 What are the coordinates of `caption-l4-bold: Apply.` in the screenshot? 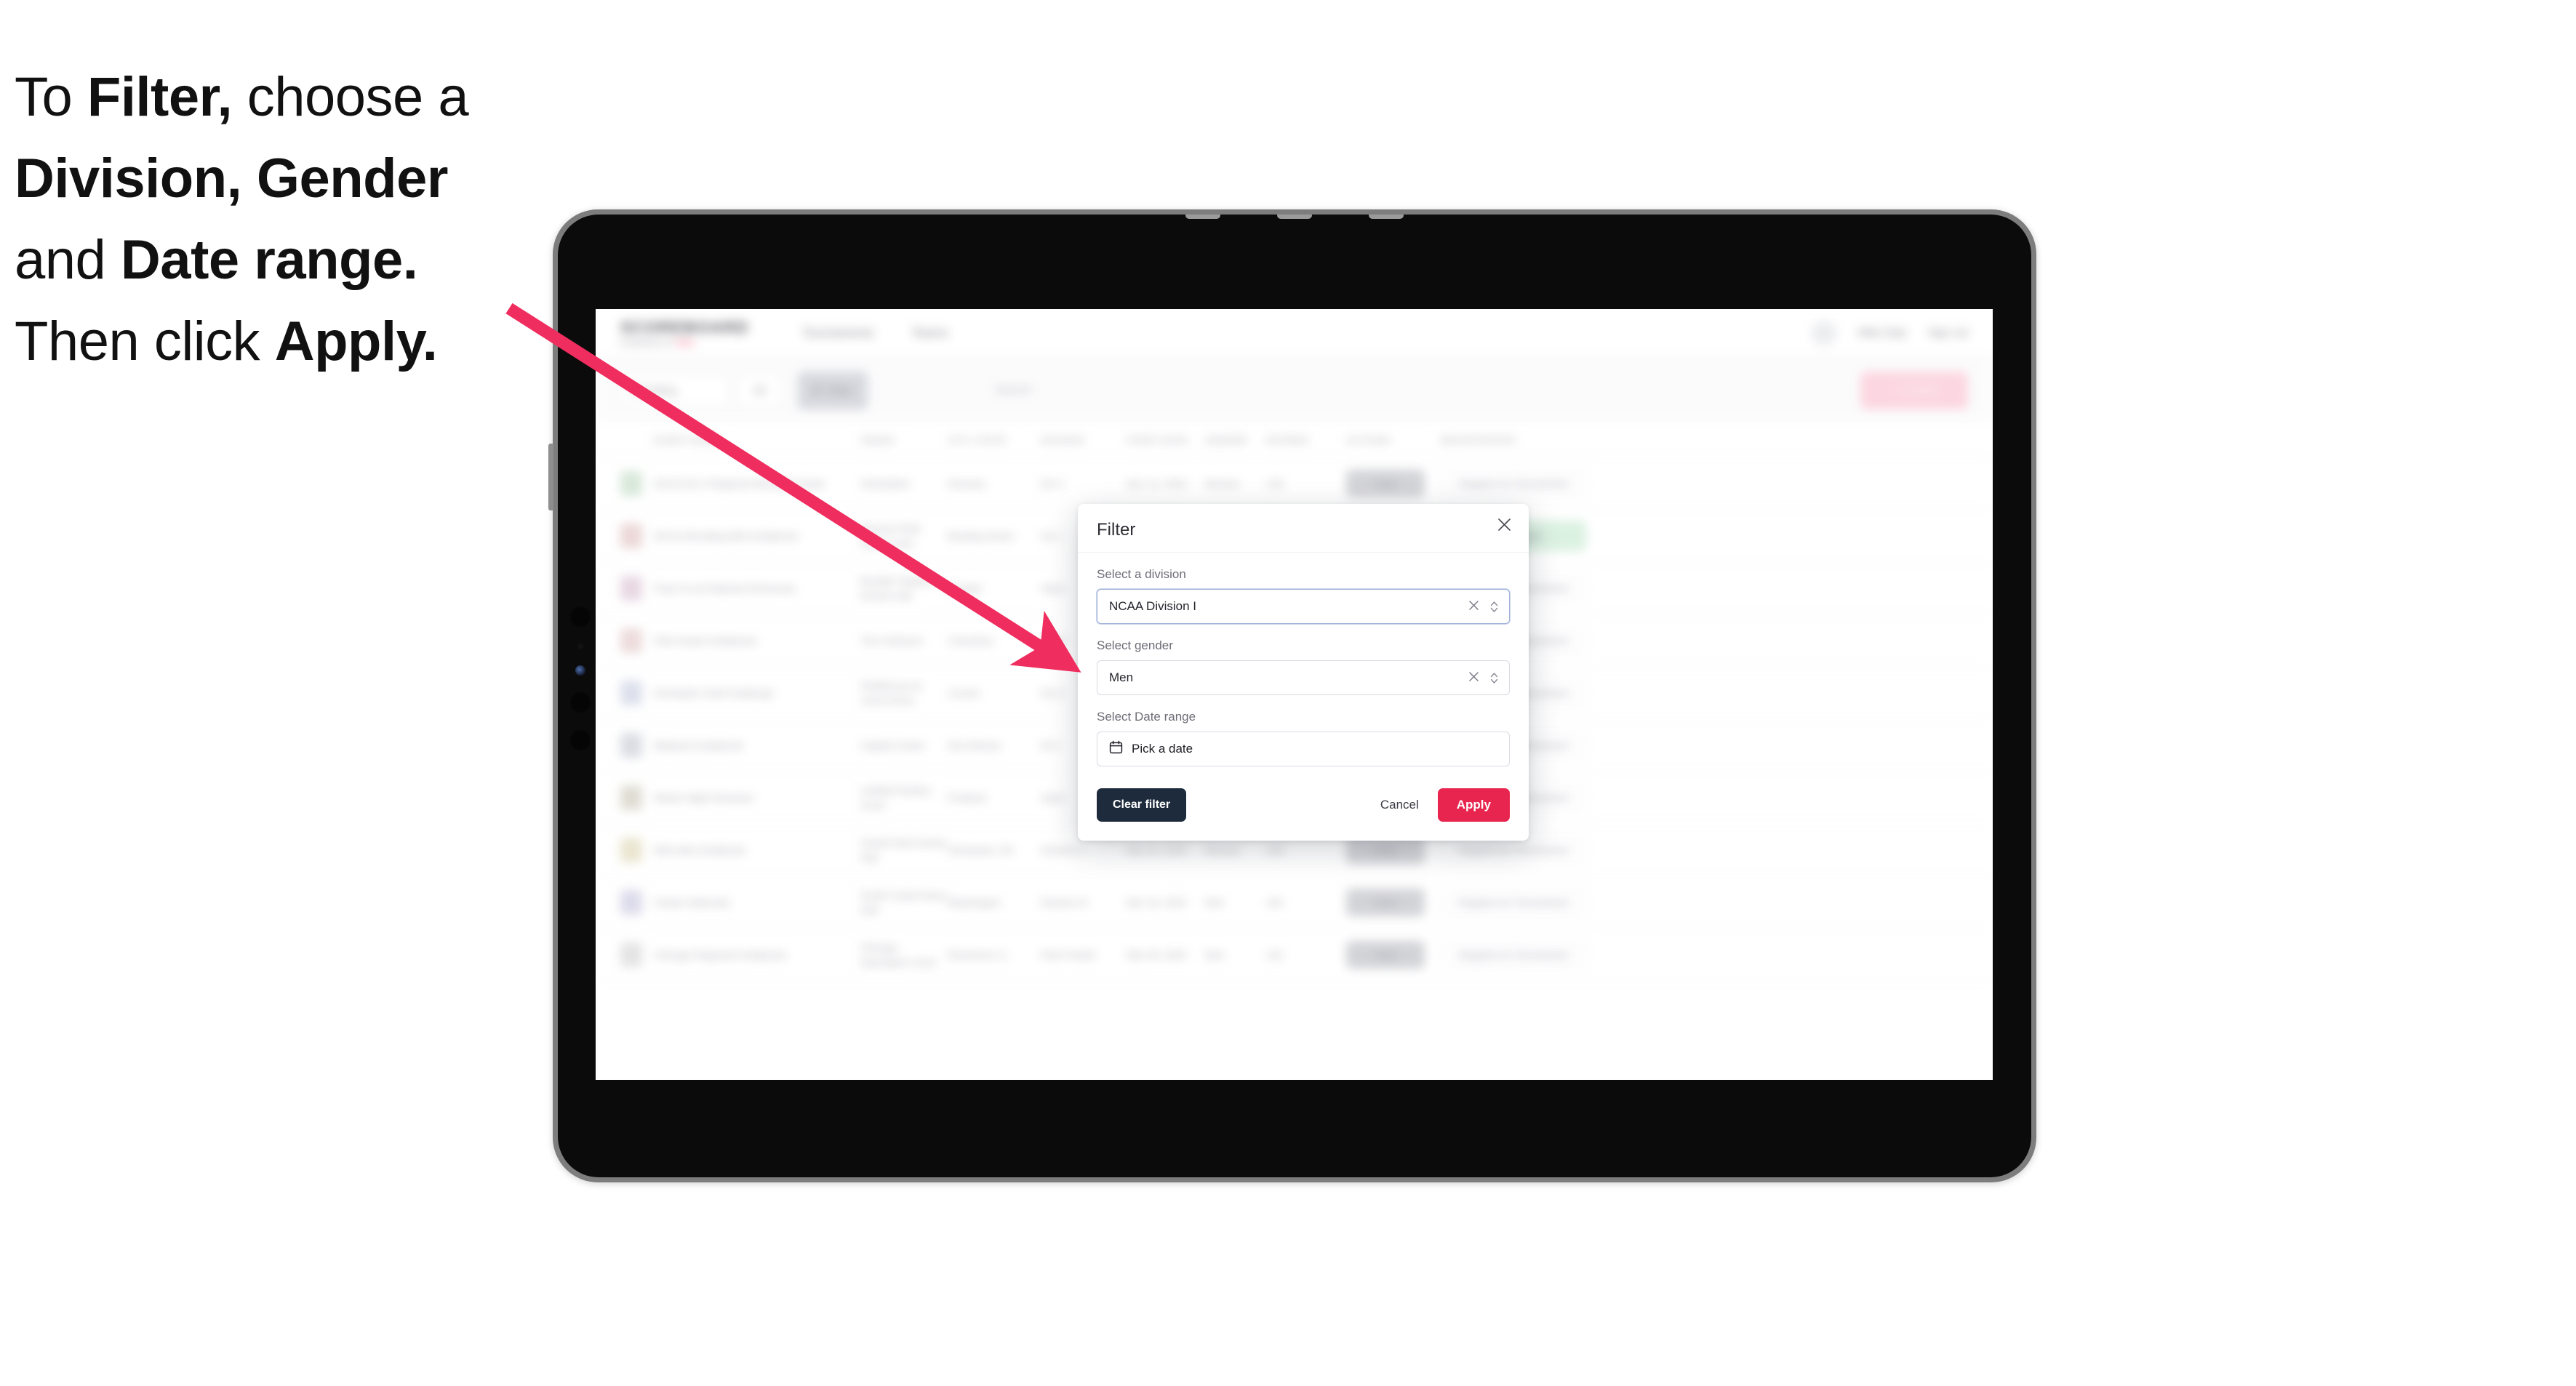 It's located at (356, 342).